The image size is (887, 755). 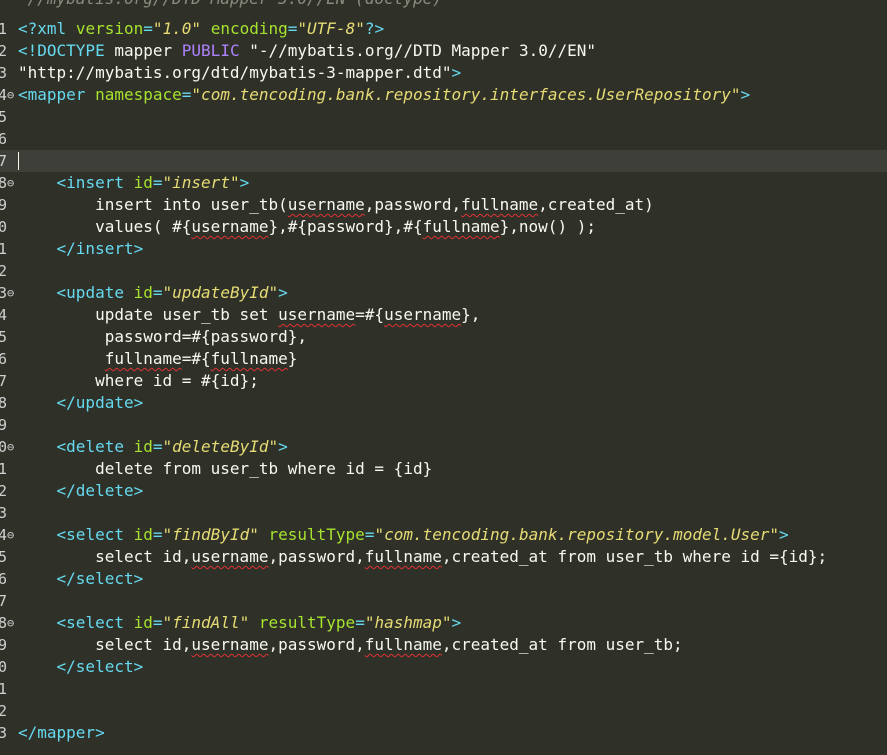 I want to click on code-line: 6 </select>, so click(x=443, y=579).